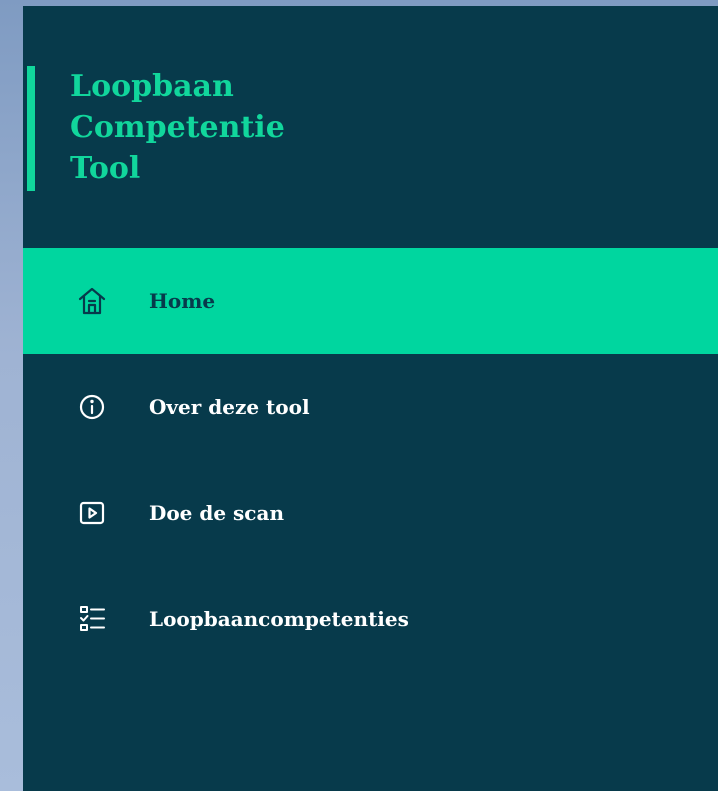  Describe the element at coordinates (31, 128) in the screenshot. I see `brand-accent-bar` at that location.